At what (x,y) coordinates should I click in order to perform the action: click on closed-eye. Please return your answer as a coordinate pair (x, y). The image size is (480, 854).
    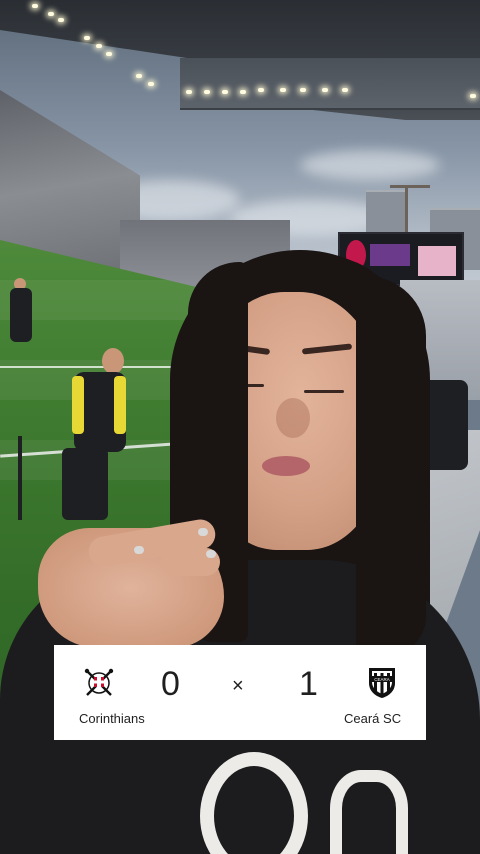
    Looking at the image, I should click on (324, 391).